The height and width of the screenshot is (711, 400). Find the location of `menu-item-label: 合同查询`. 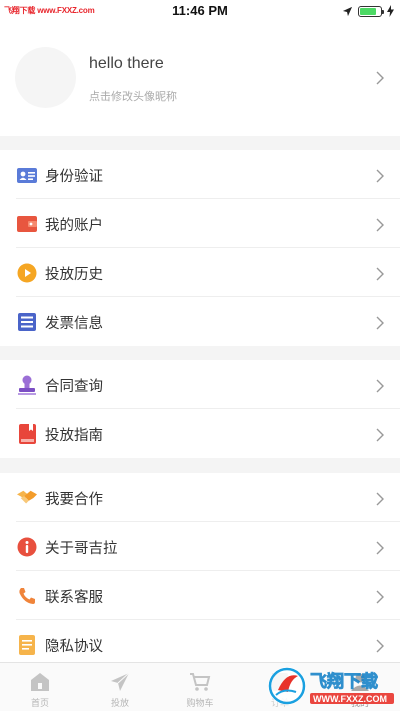

menu-item-label: 合同查询 is located at coordinates (74, 387).